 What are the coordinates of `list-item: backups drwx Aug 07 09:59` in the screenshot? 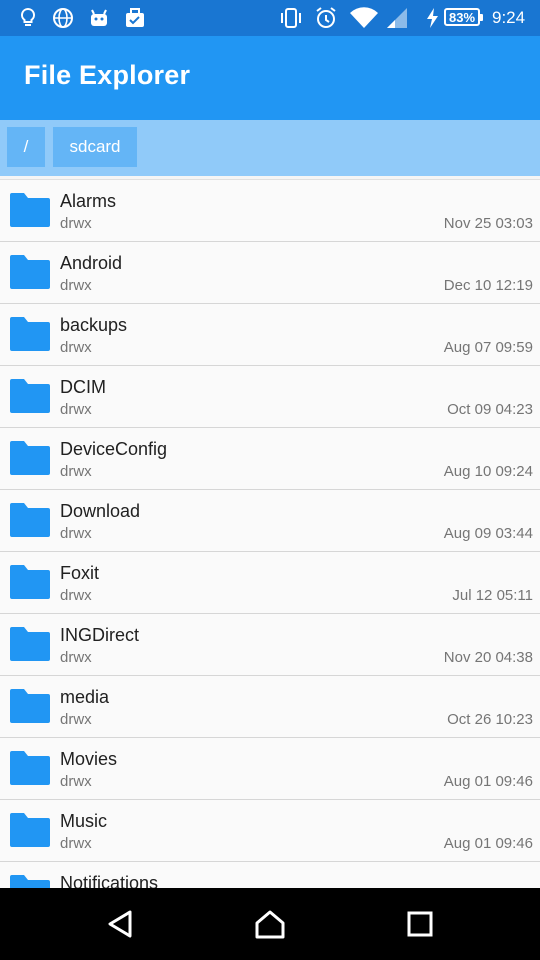 It's located at (270, 335).